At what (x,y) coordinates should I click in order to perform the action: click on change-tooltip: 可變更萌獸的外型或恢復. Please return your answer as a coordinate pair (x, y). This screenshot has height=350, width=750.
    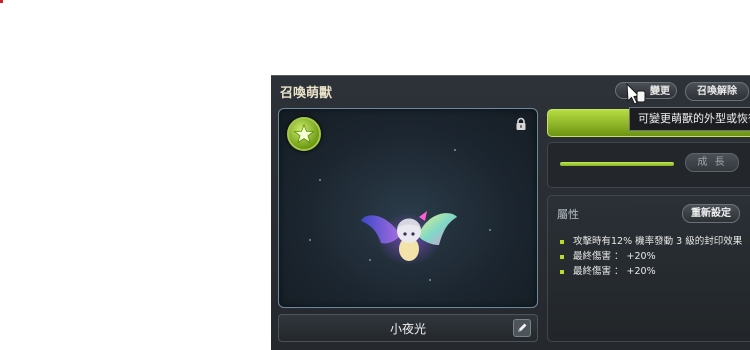
    Looking at the image, I should click on (689, 119).